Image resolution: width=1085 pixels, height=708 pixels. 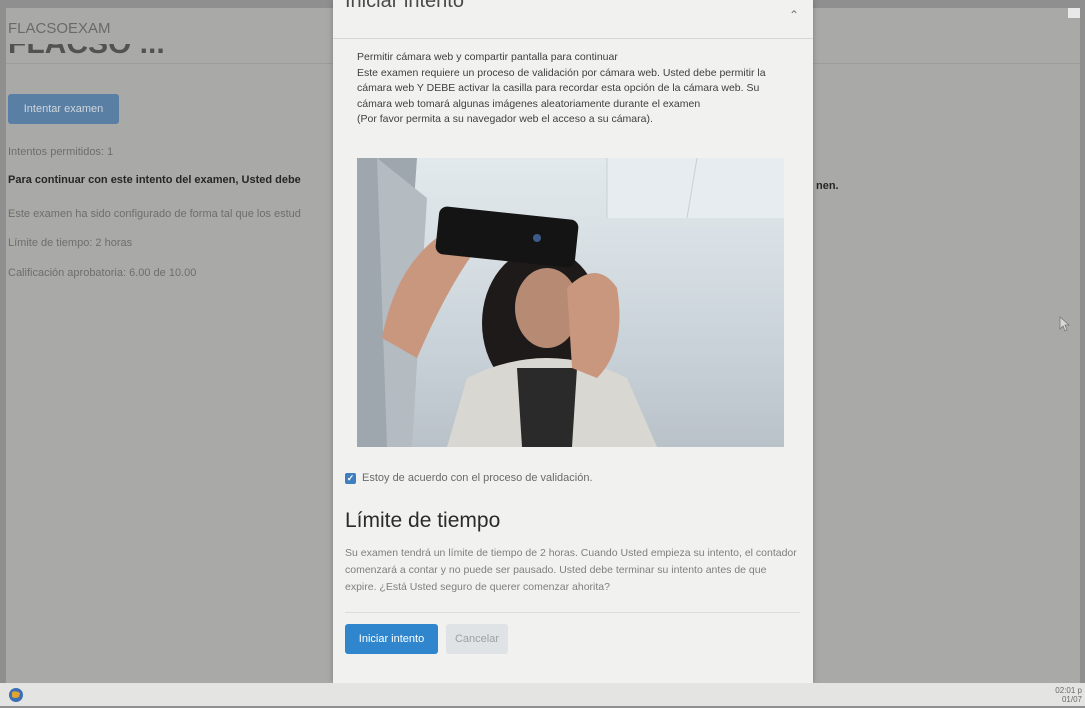 I want to click on clock-time: 02:01 p, so click(x=1068, y=690).